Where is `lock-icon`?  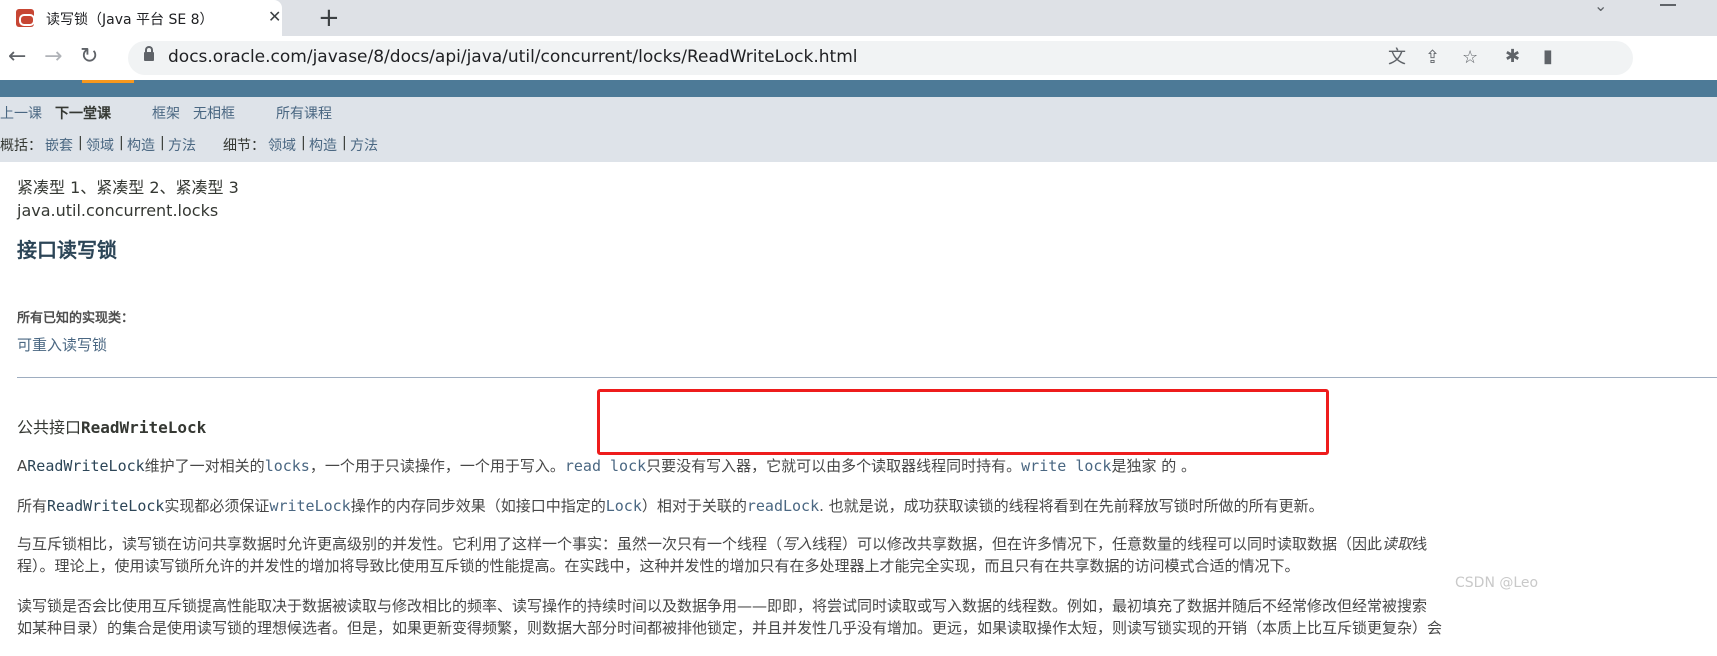 lock-icon is located at coordinates (149, 53).